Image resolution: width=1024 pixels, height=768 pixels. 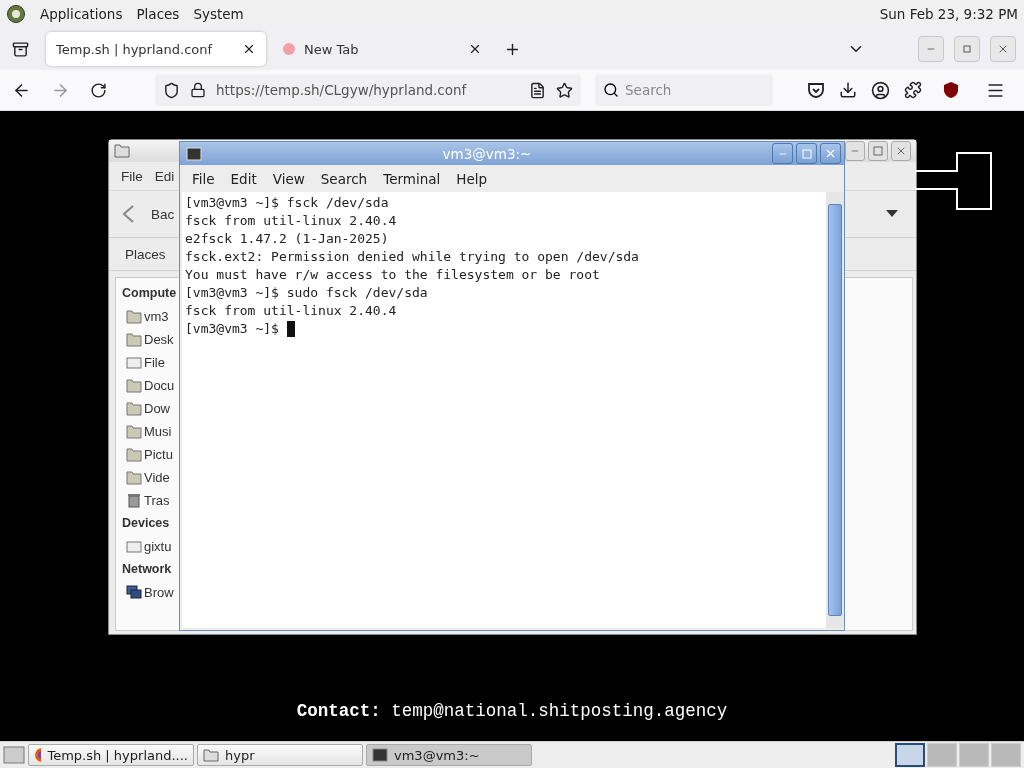 I want to click on sidebar-item: Brow, so click(x=148, y=592).